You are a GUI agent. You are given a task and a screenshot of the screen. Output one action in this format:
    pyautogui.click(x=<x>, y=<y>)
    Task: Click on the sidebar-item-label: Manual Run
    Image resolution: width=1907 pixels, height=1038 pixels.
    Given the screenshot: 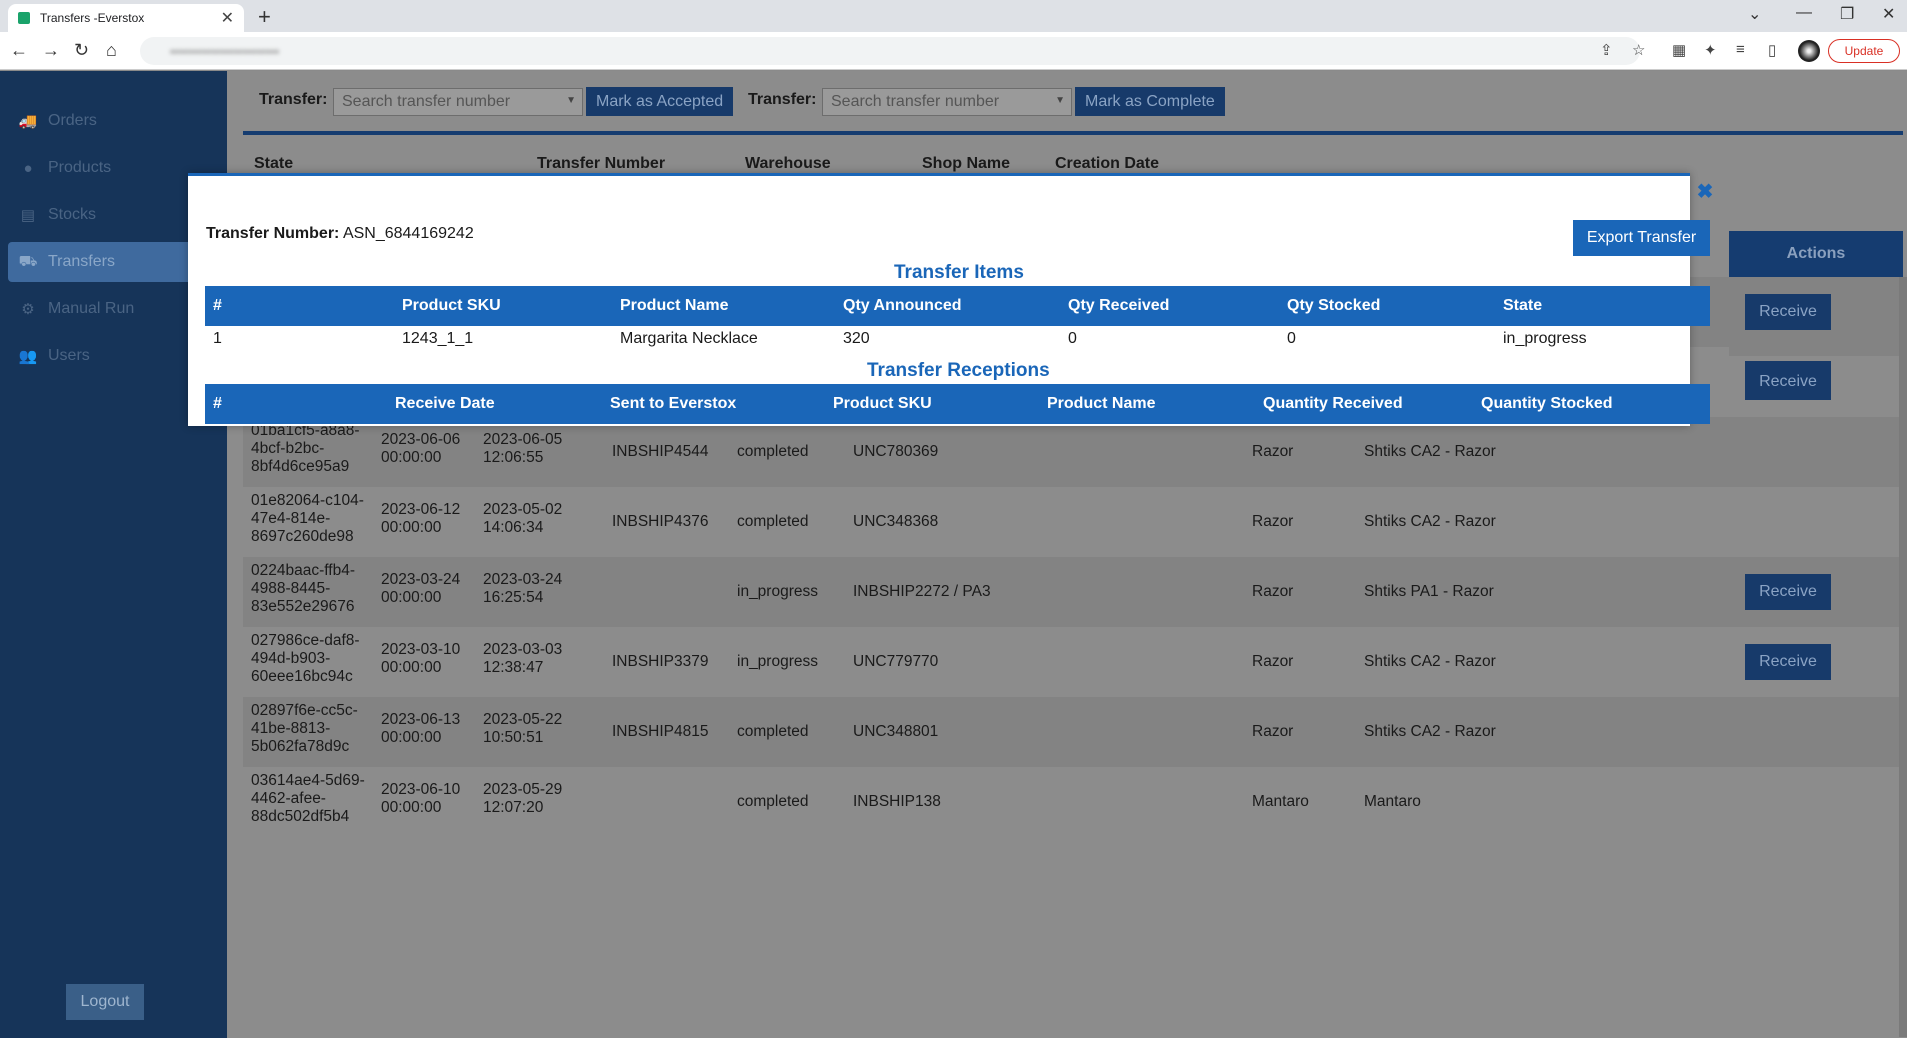 What is the action you would take?
    pyautogui.click(x=91, y=308)
    